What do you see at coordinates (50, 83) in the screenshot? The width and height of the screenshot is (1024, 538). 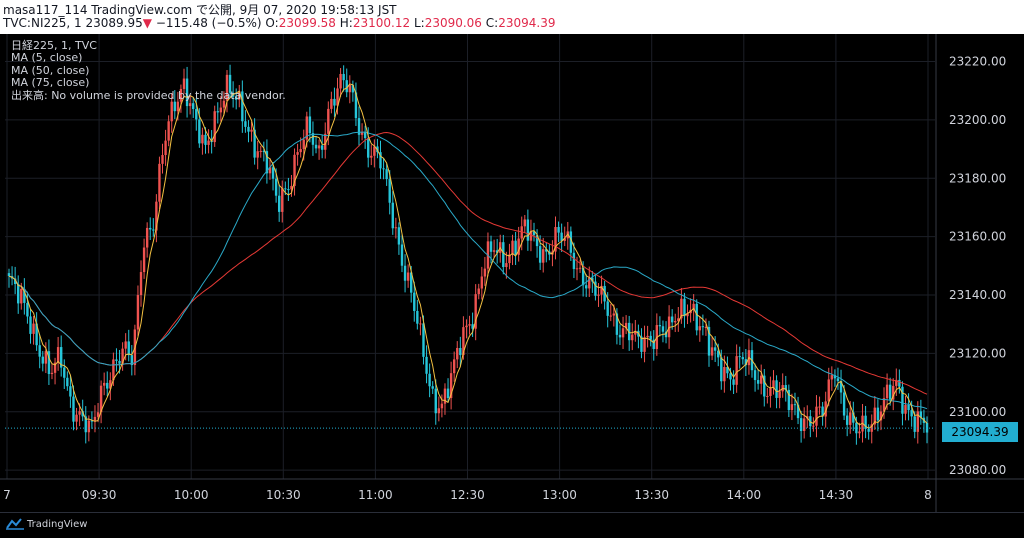 I see `legend-ma75: MA (75, close)` at bounding box center [50, 83].